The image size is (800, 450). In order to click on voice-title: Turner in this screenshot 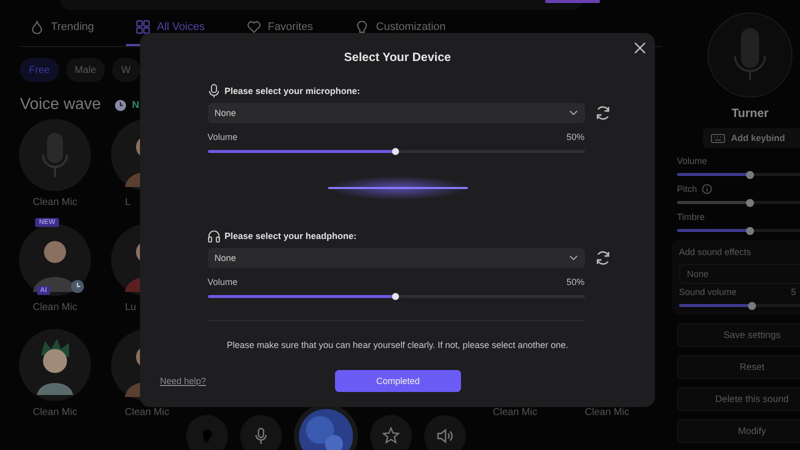, I will do `click(750, 113)`.